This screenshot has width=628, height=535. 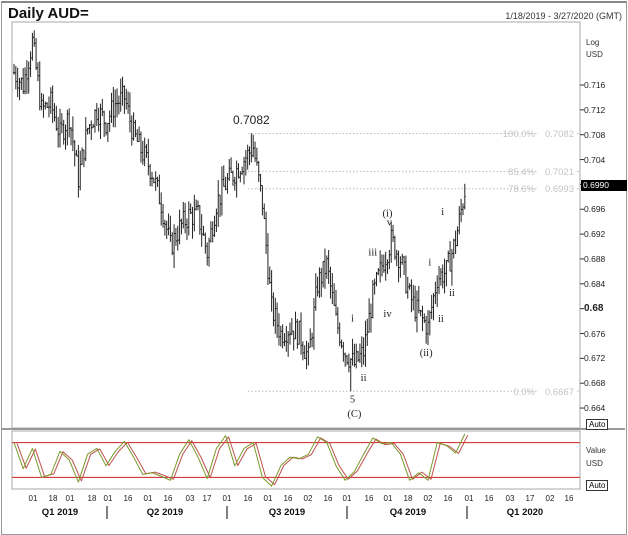 I want to click on oscillator, so click(x=296, y=460).